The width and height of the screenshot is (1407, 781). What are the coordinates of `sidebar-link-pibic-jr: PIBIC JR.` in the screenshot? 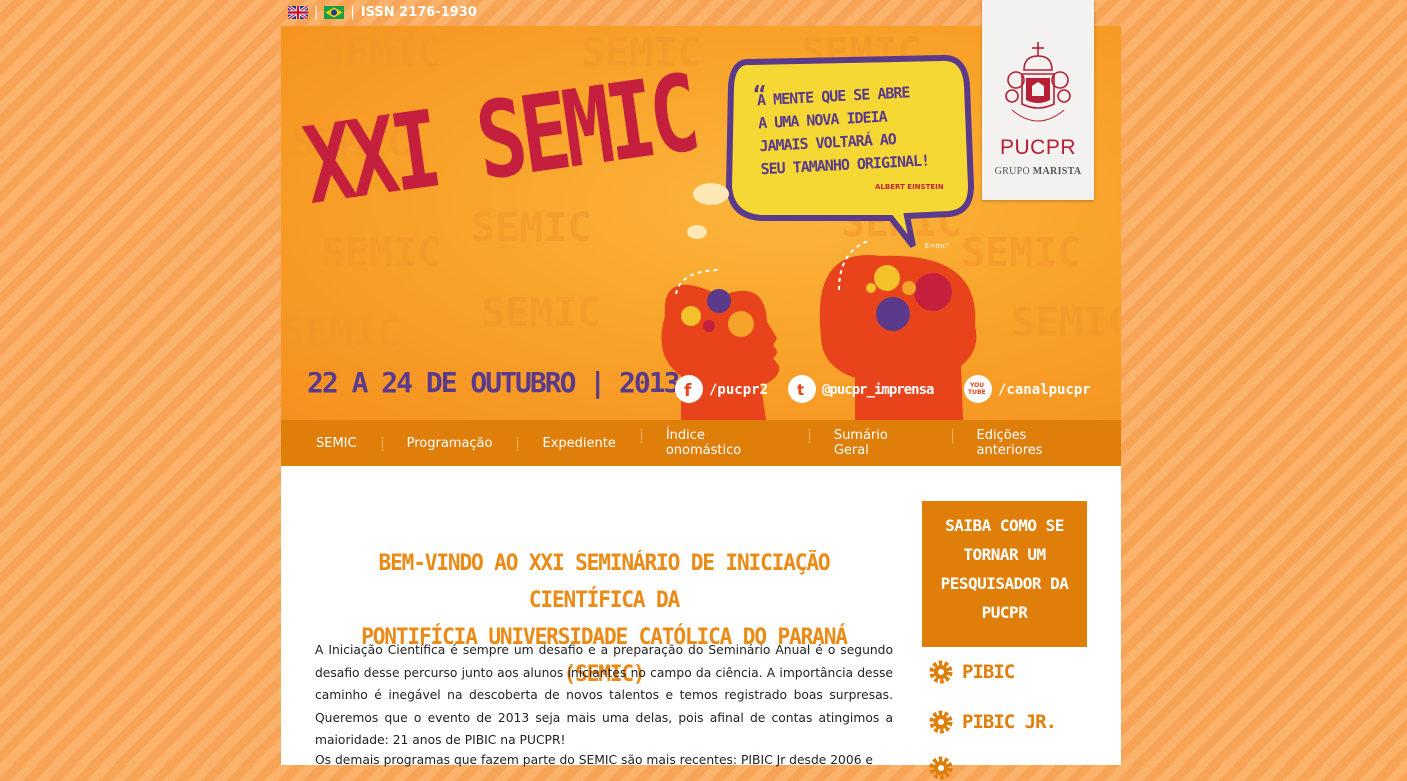 It's located at (992, 722).